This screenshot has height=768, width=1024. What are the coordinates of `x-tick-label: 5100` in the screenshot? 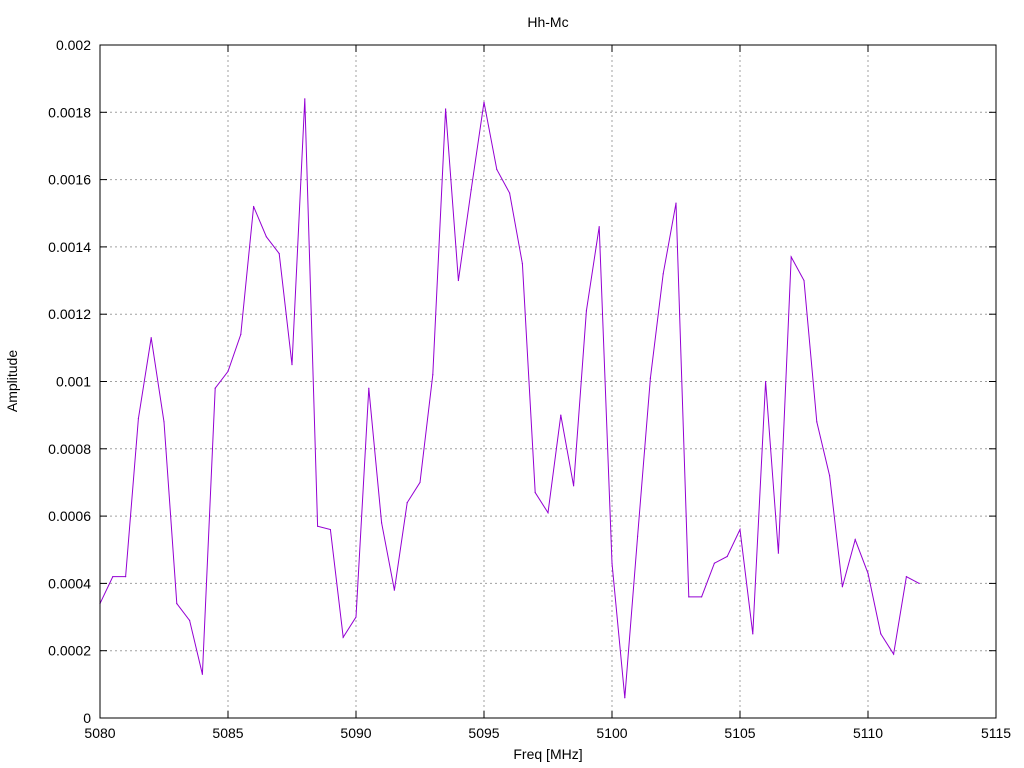 It's located at (611, 733).